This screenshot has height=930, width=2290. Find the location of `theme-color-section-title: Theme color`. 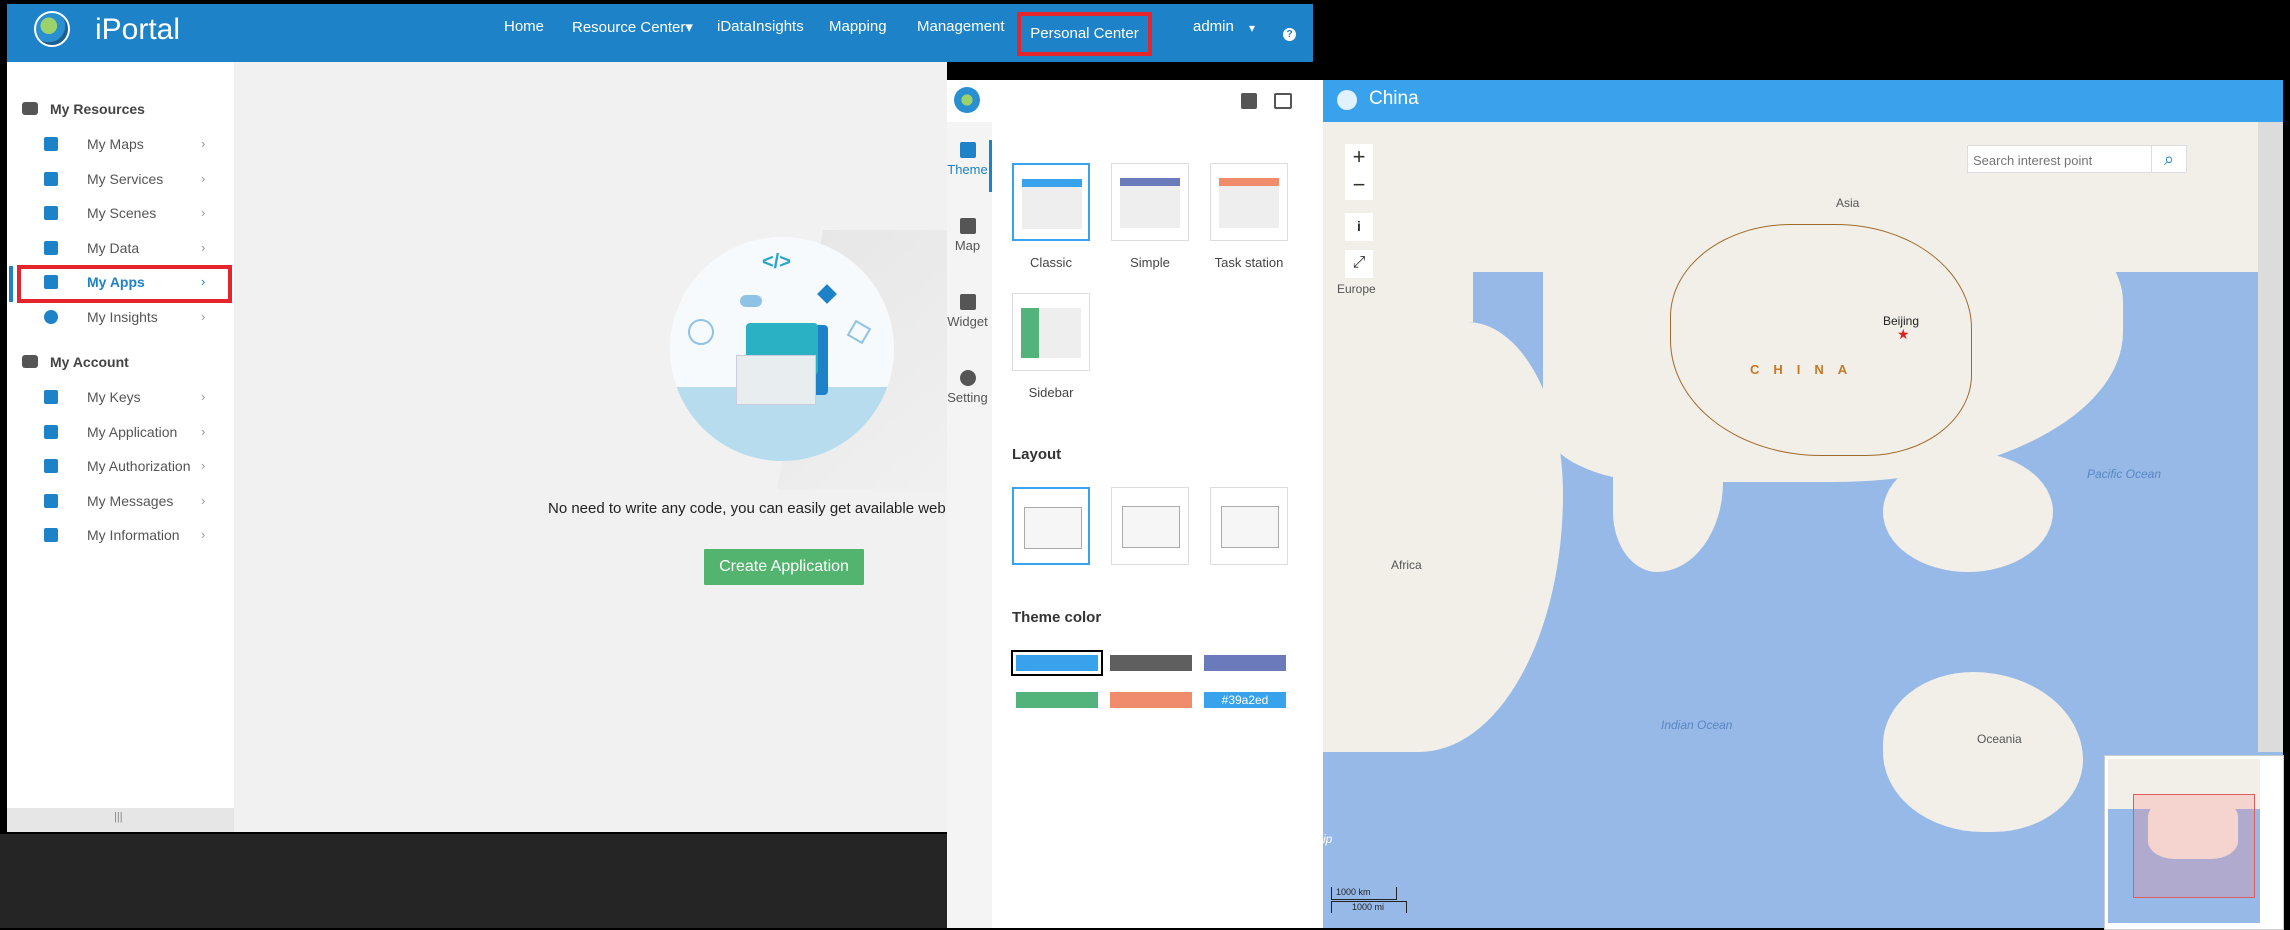

theme-color-section-title: Theme color is located at coordinates (1057, 617).